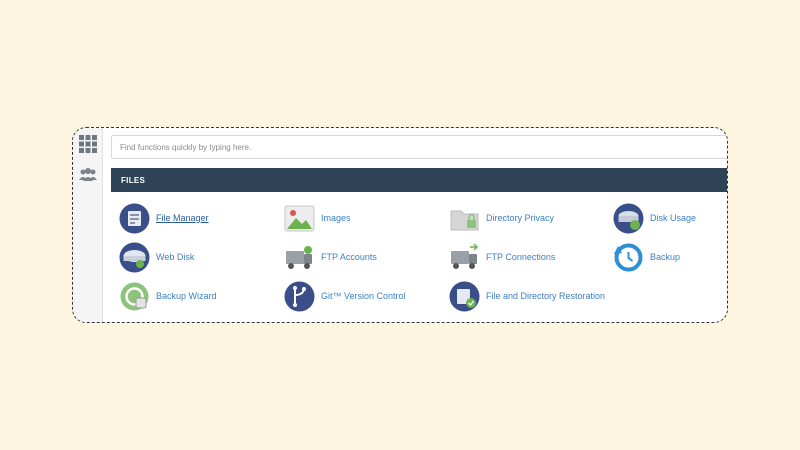  What do you see at coordinates (464, 296) in the screenshot?
I see `file-restoration-icon` at bounding box center [464, 296].